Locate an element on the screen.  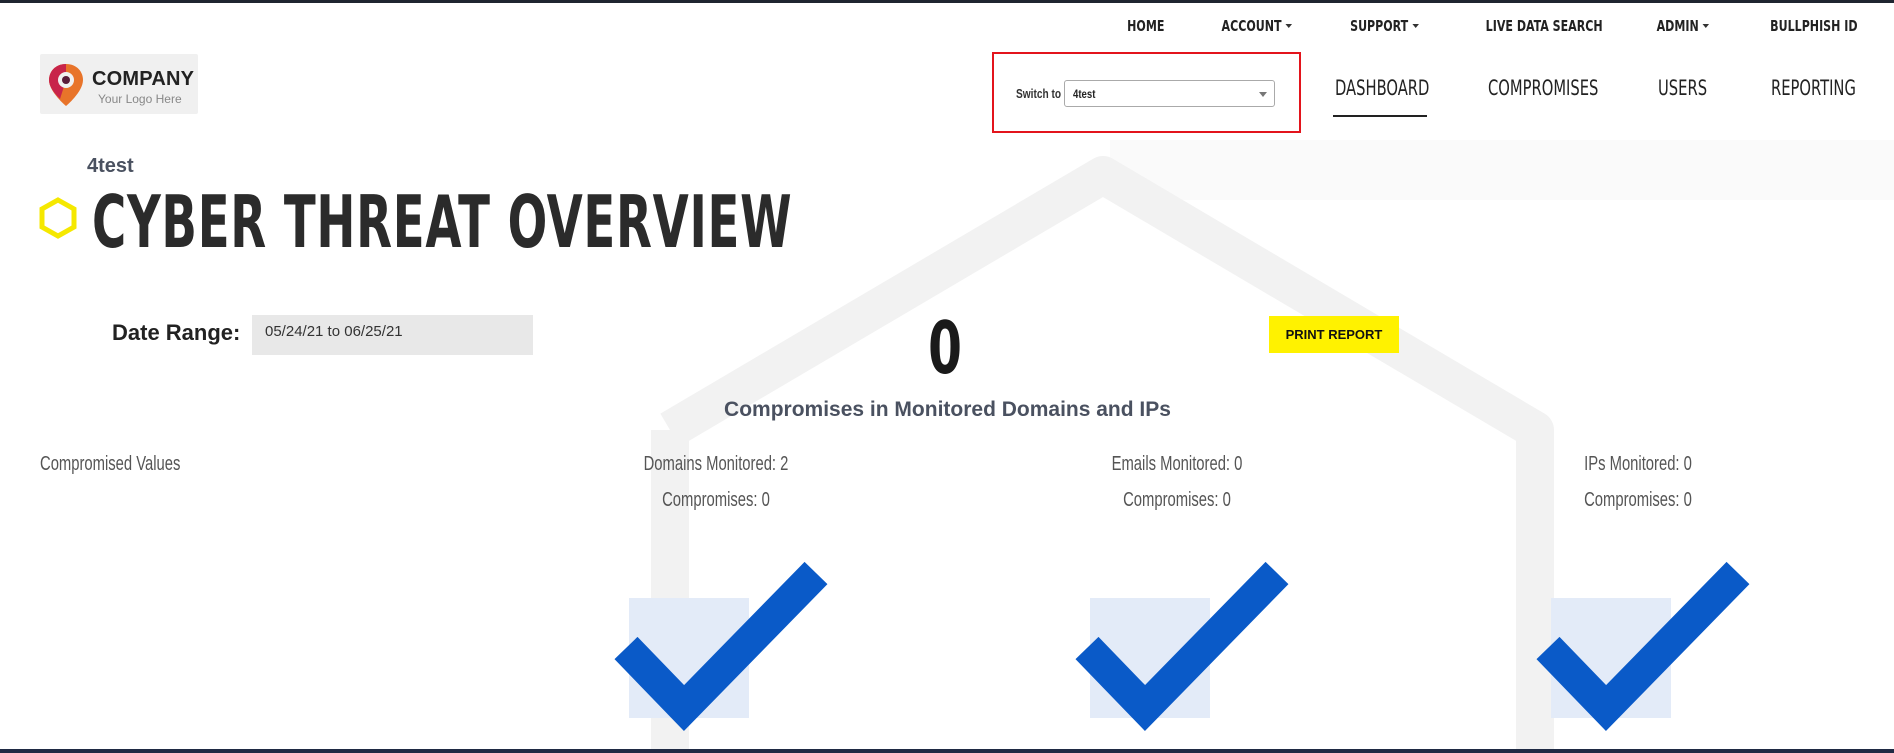
top-nav-account: ACCOUNT is located at coordinates (1257, 26).